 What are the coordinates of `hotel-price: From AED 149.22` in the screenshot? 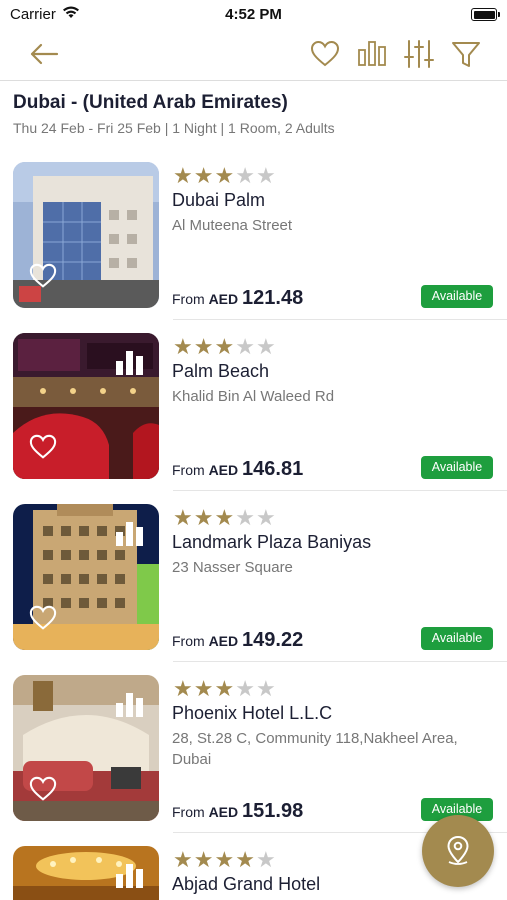 It's located at (237, 640).